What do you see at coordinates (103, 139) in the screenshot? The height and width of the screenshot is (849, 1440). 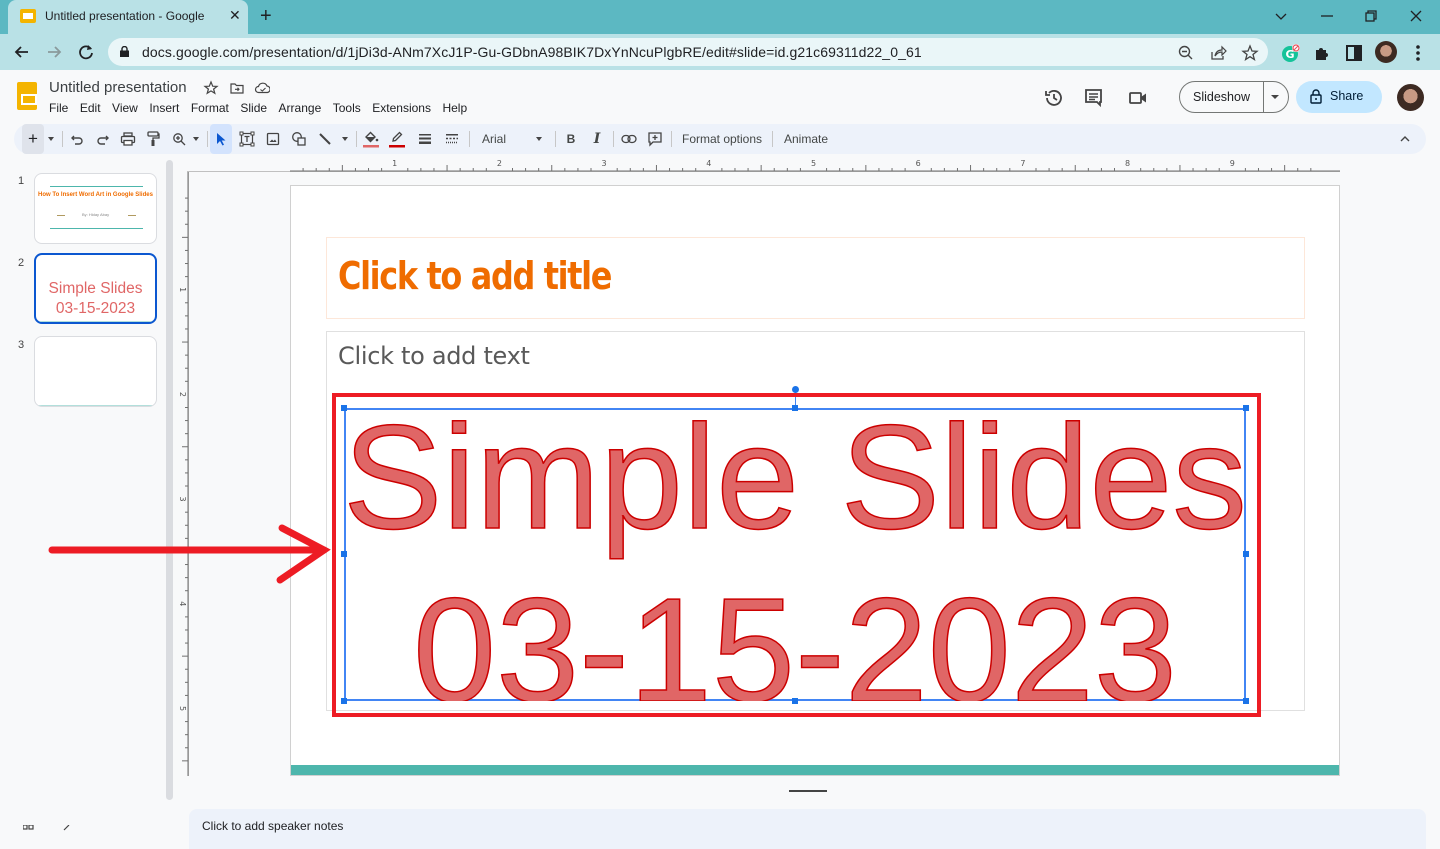 I see `redo-icon` at bounding box center [103, 139].